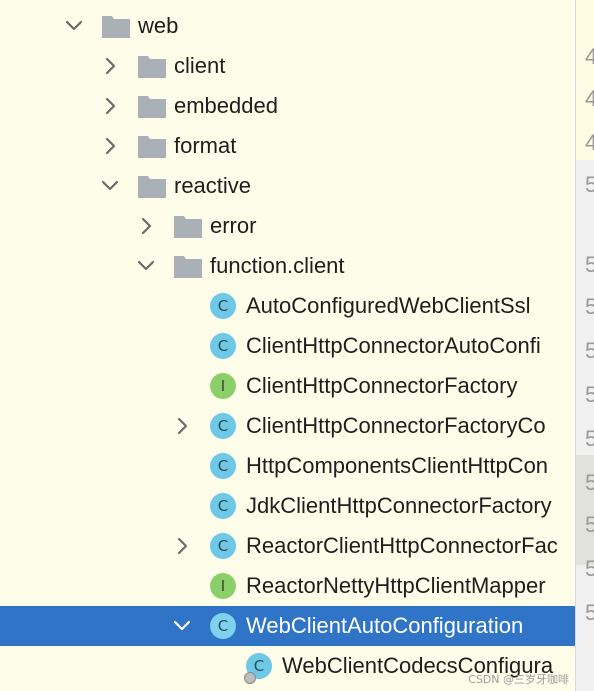  Describe the element at coordinates (205, 145) in the screenshot. I see `tree-row-label: format` at that location.